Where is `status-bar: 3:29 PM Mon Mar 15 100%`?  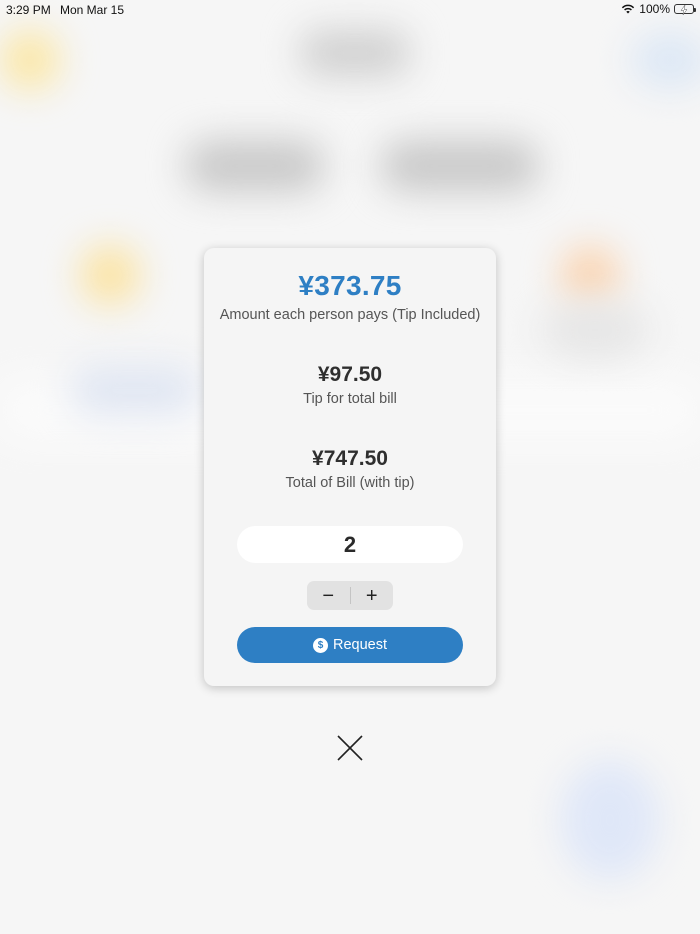 status-bar: 3:29 PM Mon Mar 15 100% is located at coordinates (350, 10).